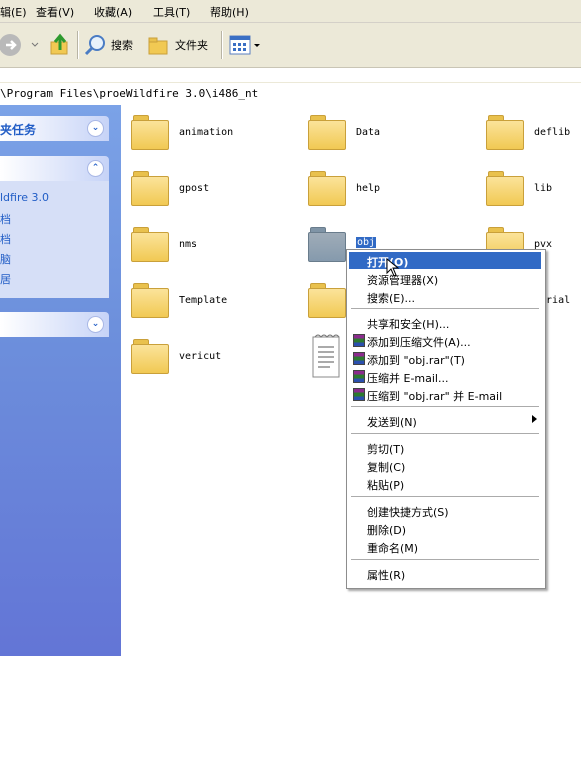 The width and height of the screenshot is (581, 758). I want to click on menu-item-label: 创建快捷方式(S), so click(408, 512).